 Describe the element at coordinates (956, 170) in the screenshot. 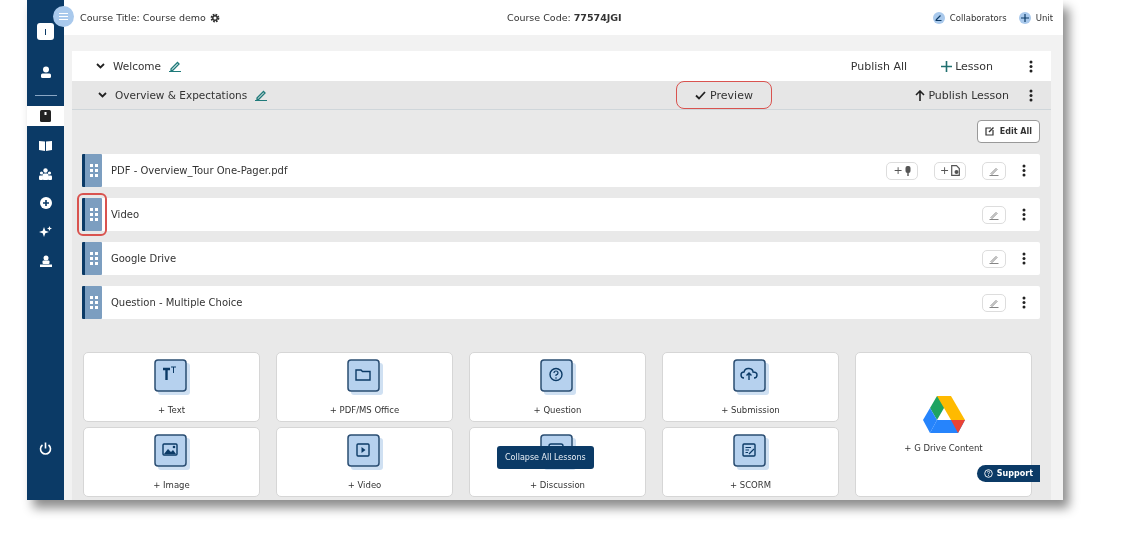

I see `document-icon` at that location.